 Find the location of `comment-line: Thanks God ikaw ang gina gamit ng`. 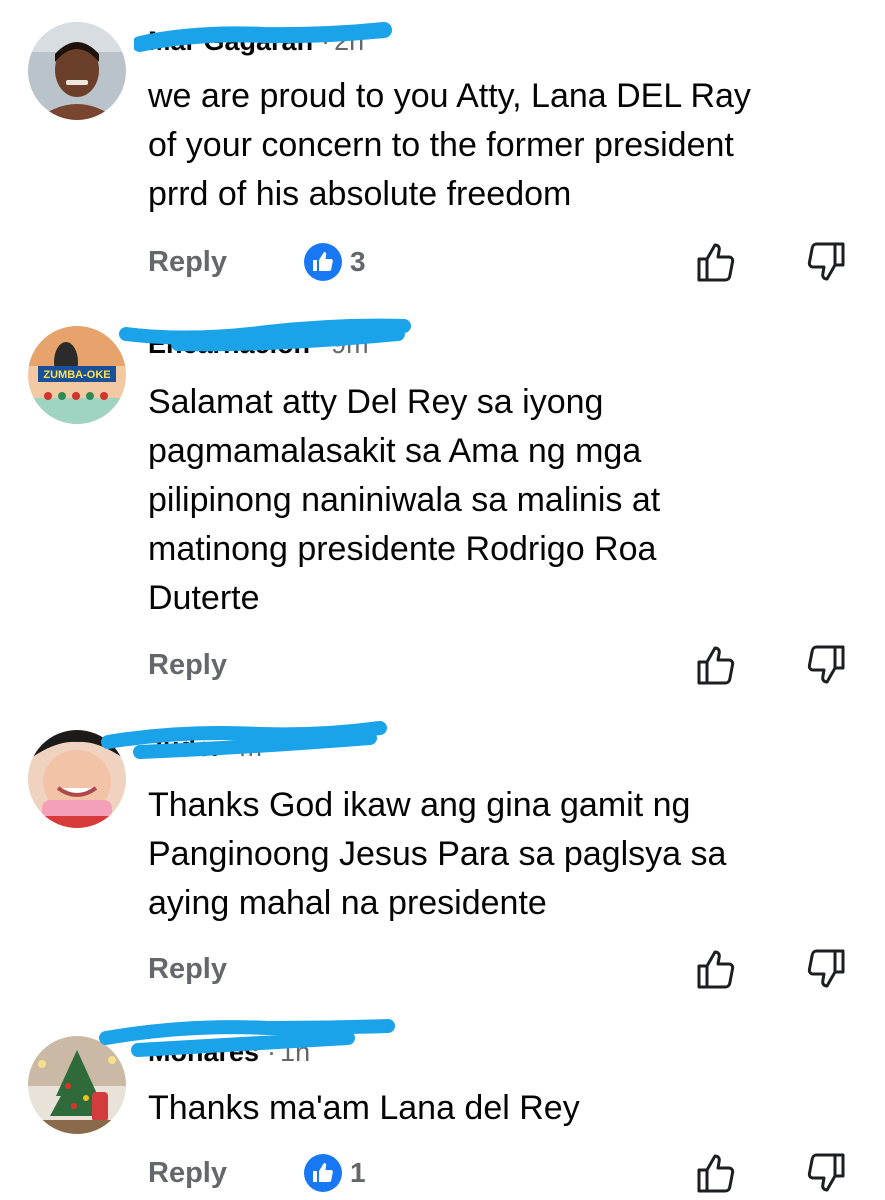

comment-line: Thanks God ikaw ang gina gamit ng is located at coordinates (419, 805).